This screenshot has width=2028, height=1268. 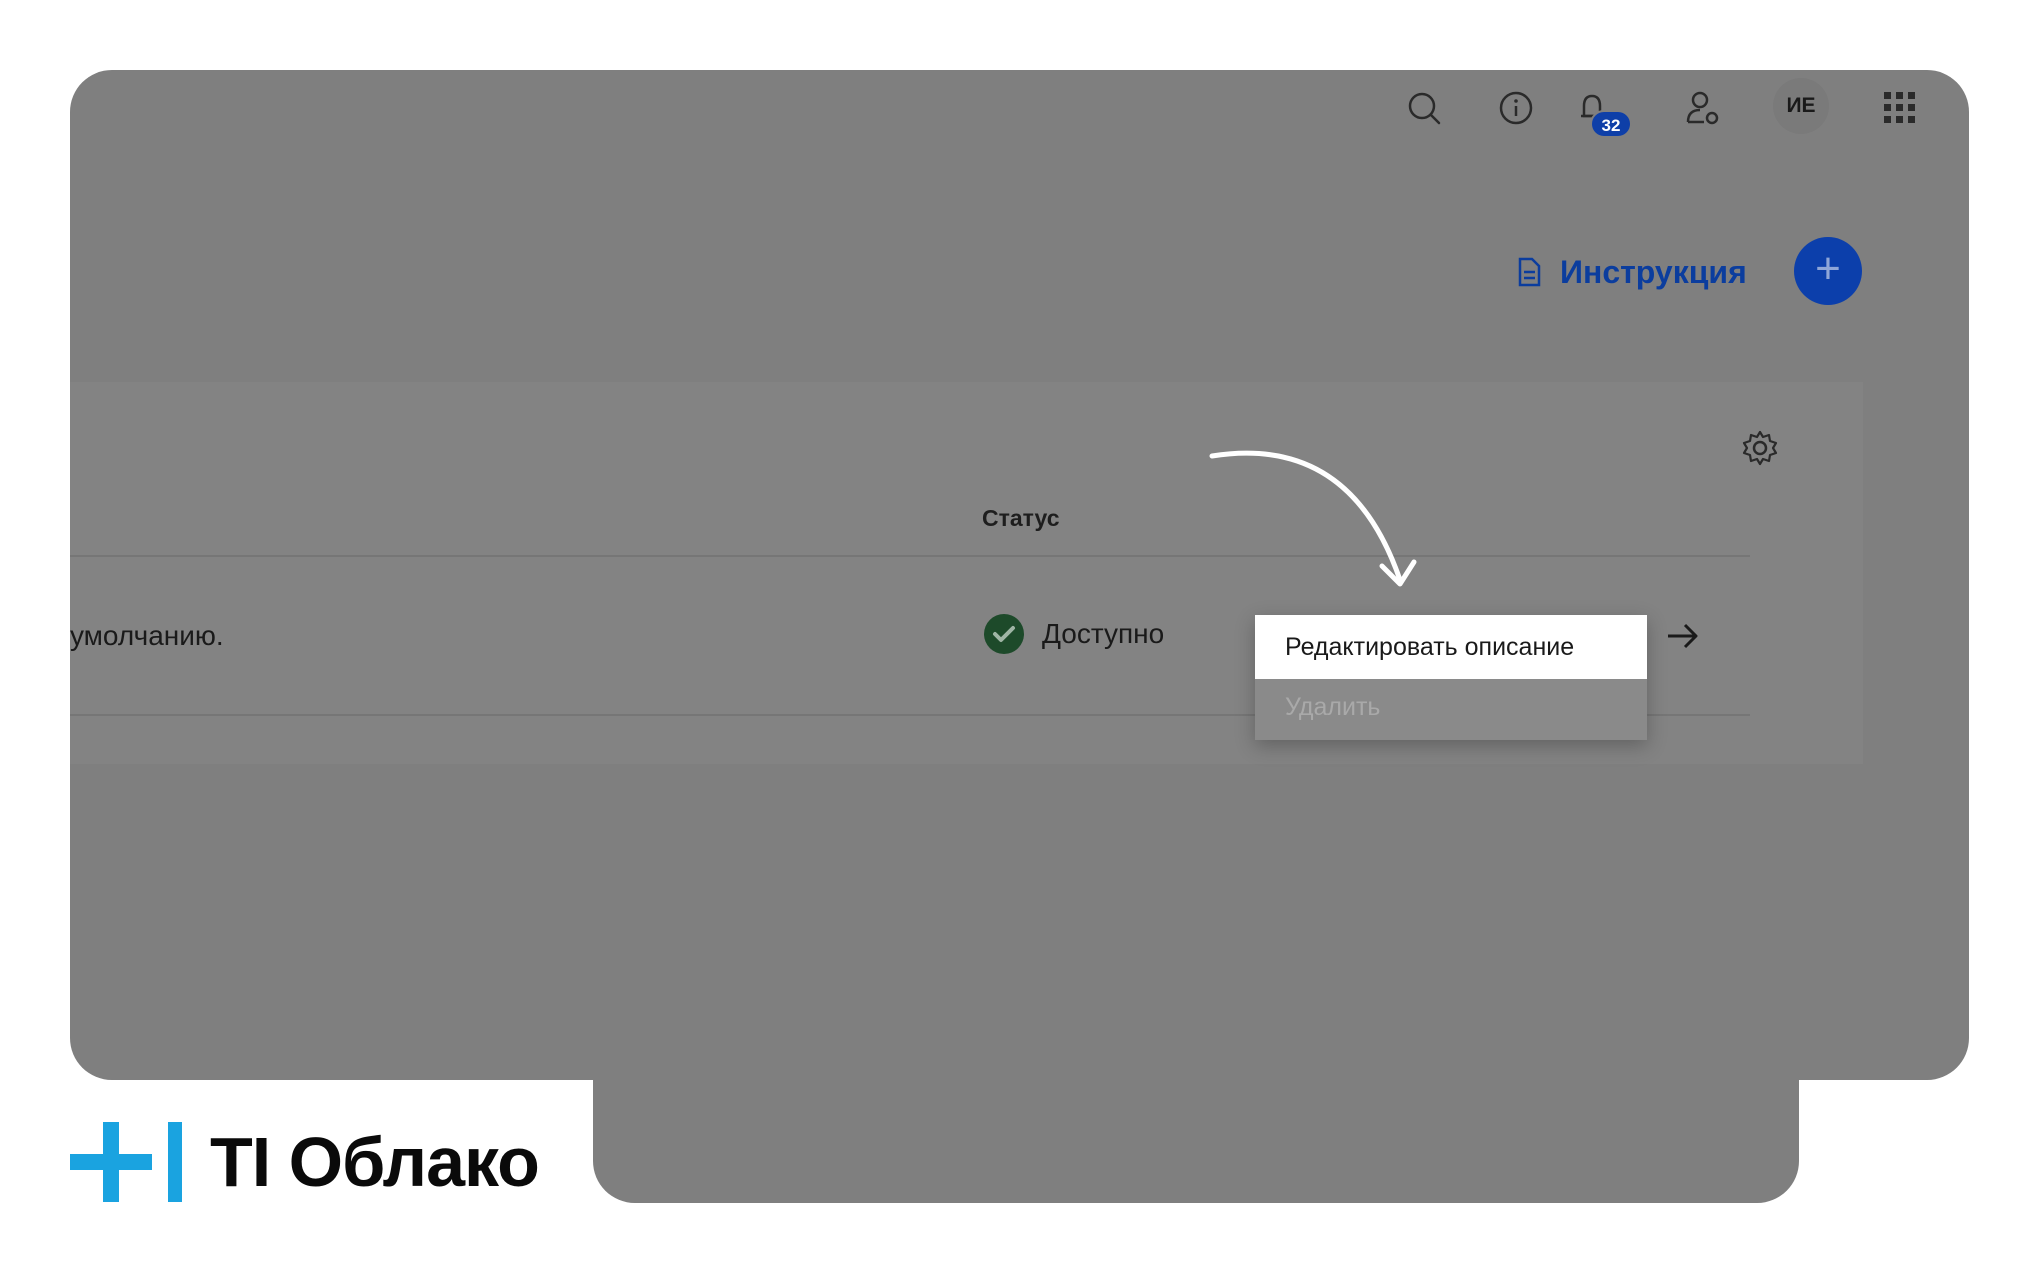 What do you see at coordinates (1103, 633) in the screenshot?
I see `status-label: Доступно` at bounding box center [1103, 633].